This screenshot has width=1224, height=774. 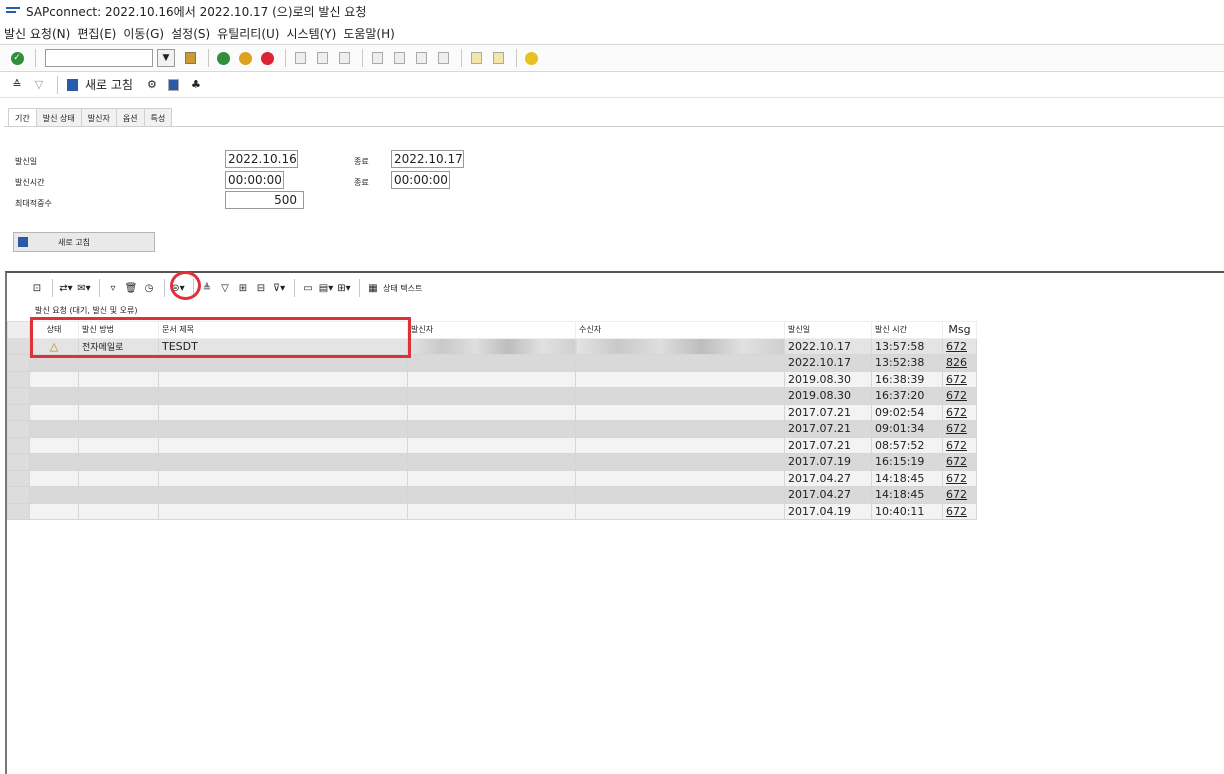 What do you see at coordinates (498, 58) in the screenshot?
I see `shortcut-icon` at bounding box center [498, 58].